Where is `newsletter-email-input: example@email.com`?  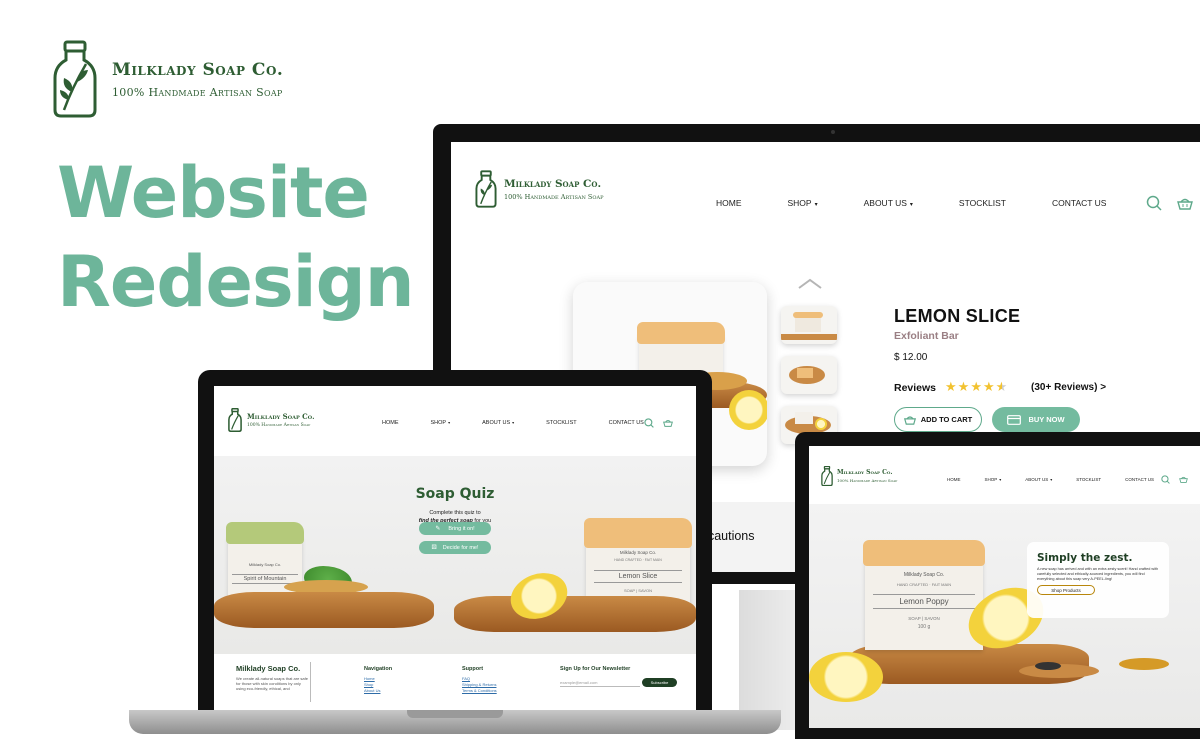 newsletter-email-input: example@email.com is located at coordinates (600, 682).